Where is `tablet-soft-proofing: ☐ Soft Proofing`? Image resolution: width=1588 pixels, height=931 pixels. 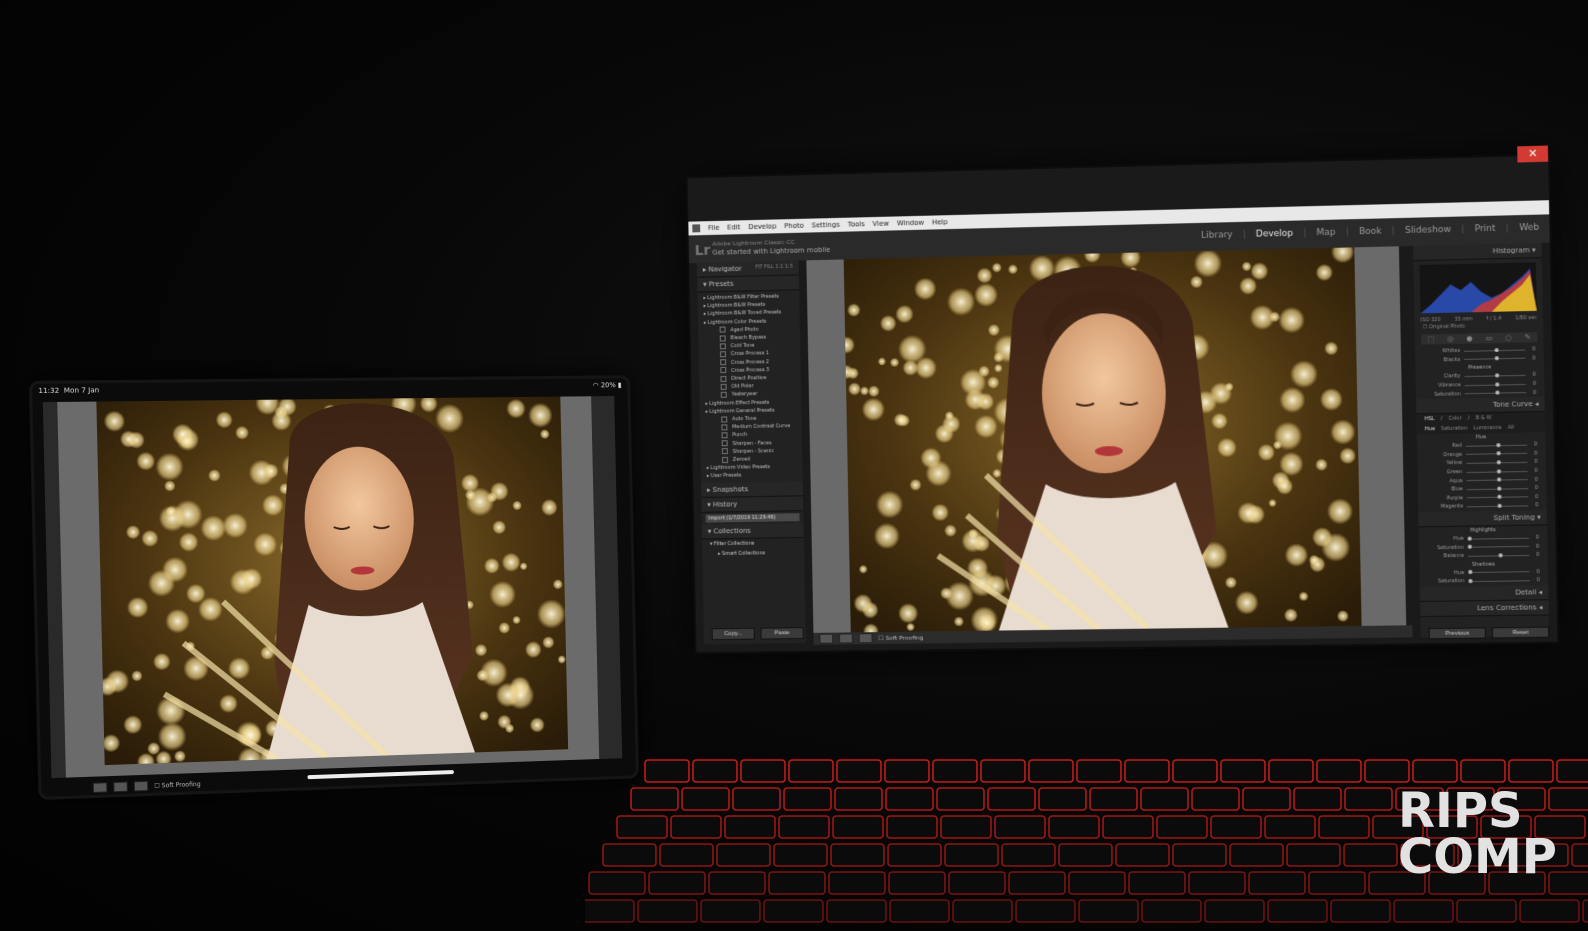 tablet-soft-proofing: ☐ Soft Proofing is located at coordinates (177, 784).